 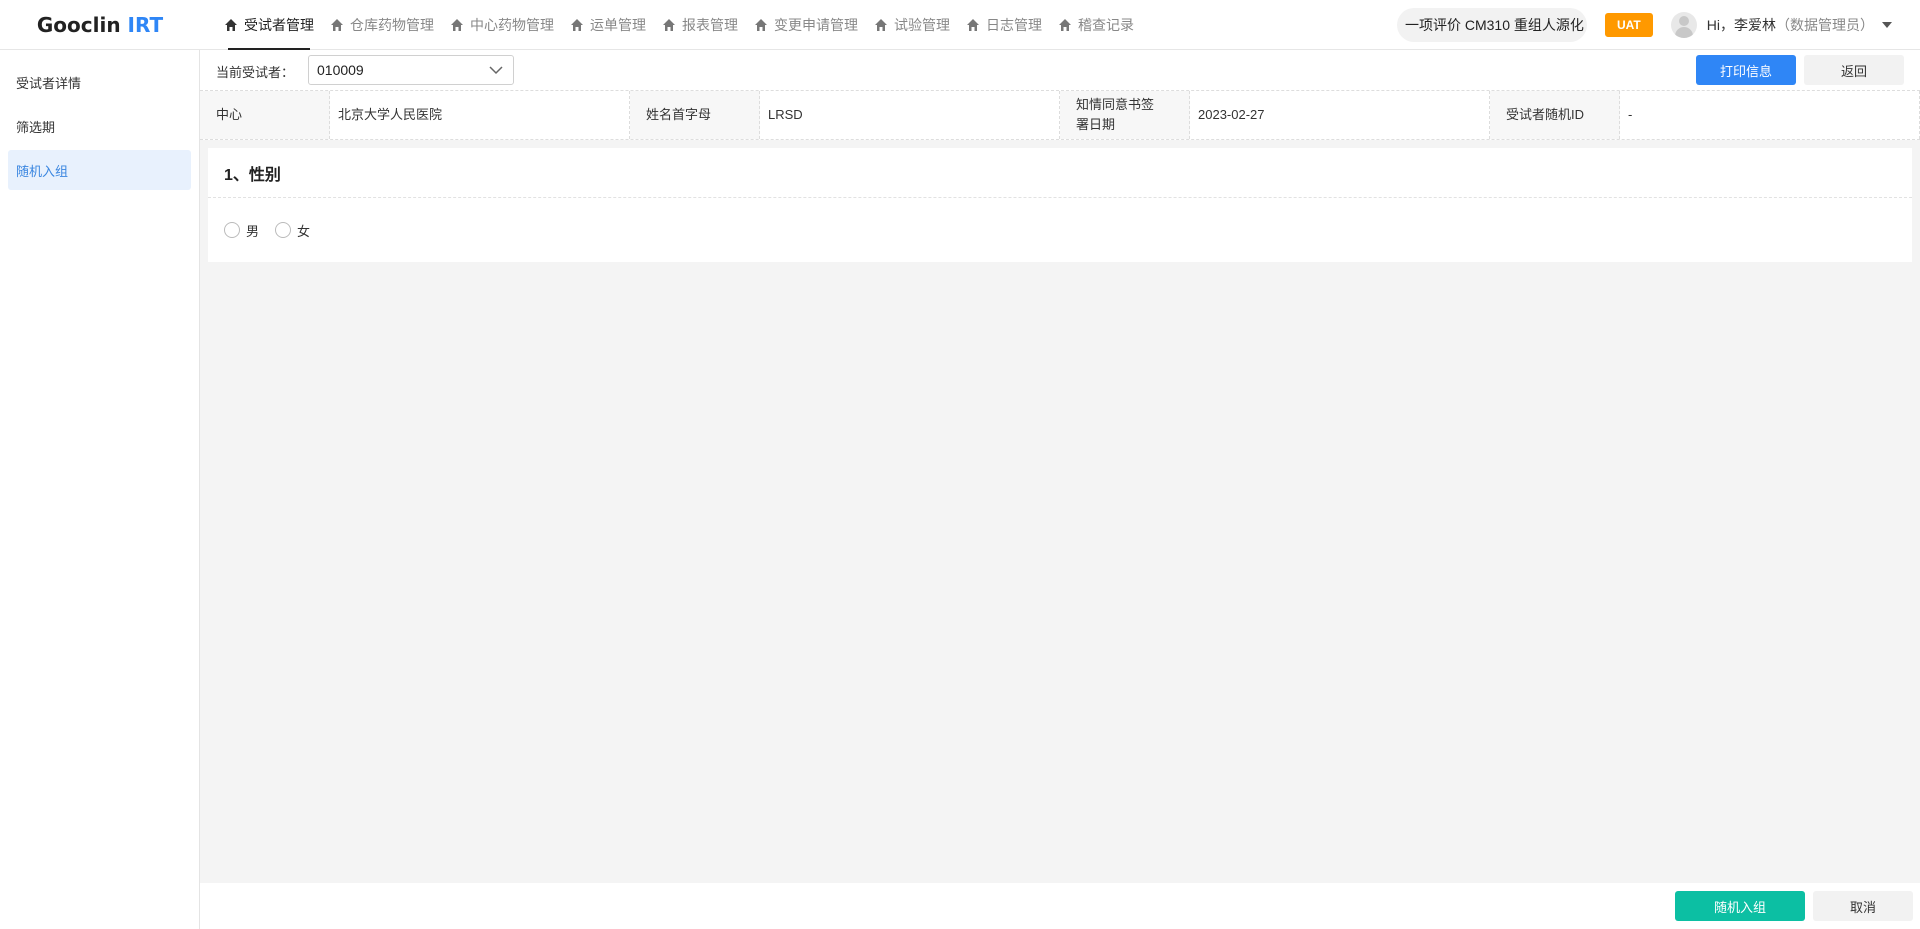 I want to click on nav-item-waybill: 运单管理, so click(x=608, y=25).